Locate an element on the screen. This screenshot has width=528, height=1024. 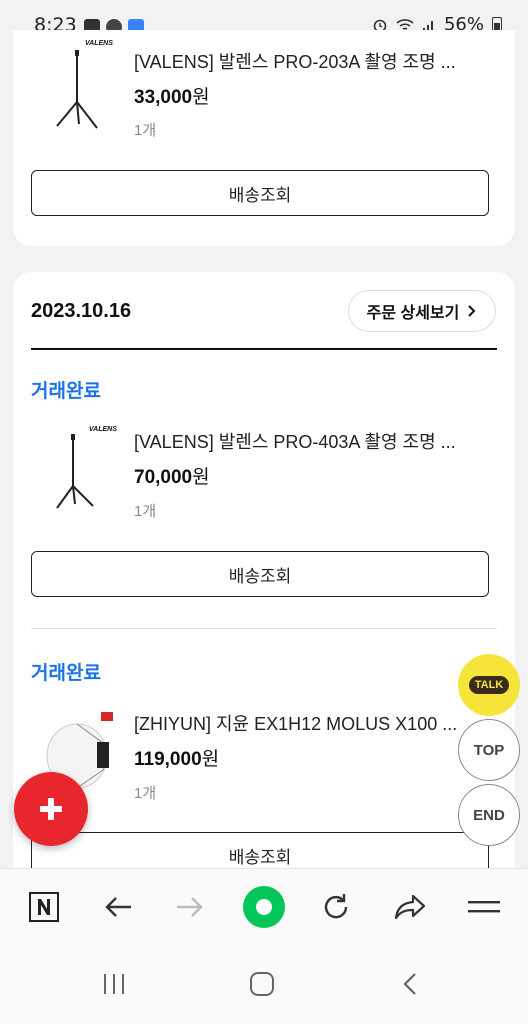
header-divider is located at coordinates (264, 349).